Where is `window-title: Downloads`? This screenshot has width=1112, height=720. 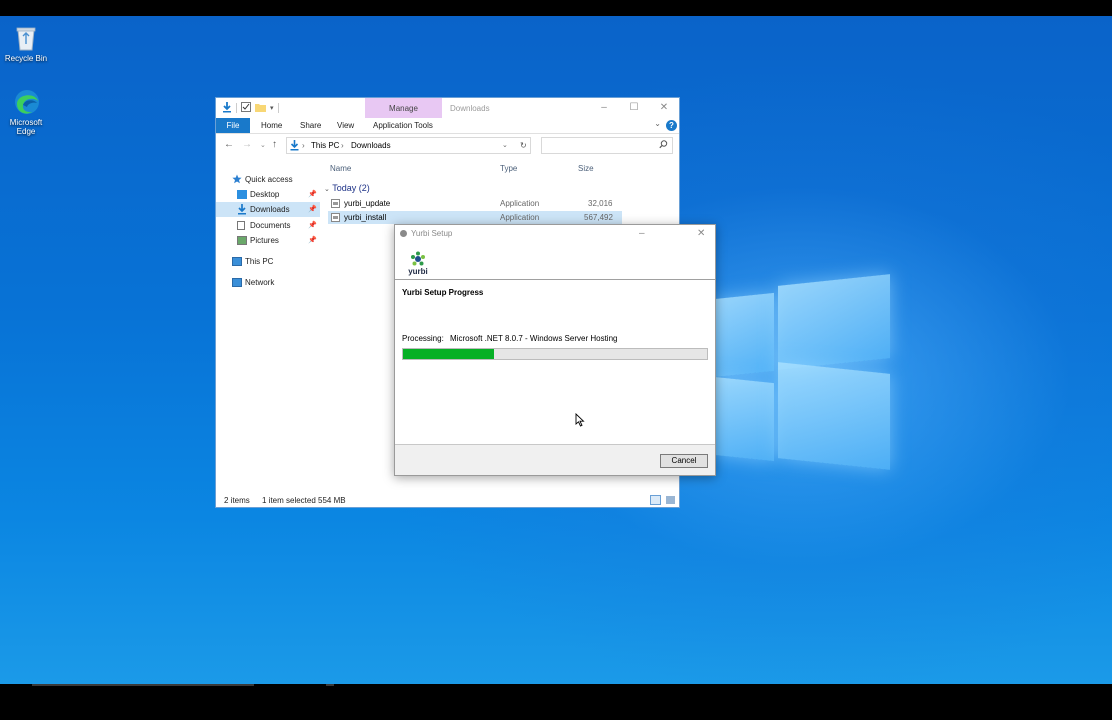
window-title: Downloads is located at coordinates (470, 108).